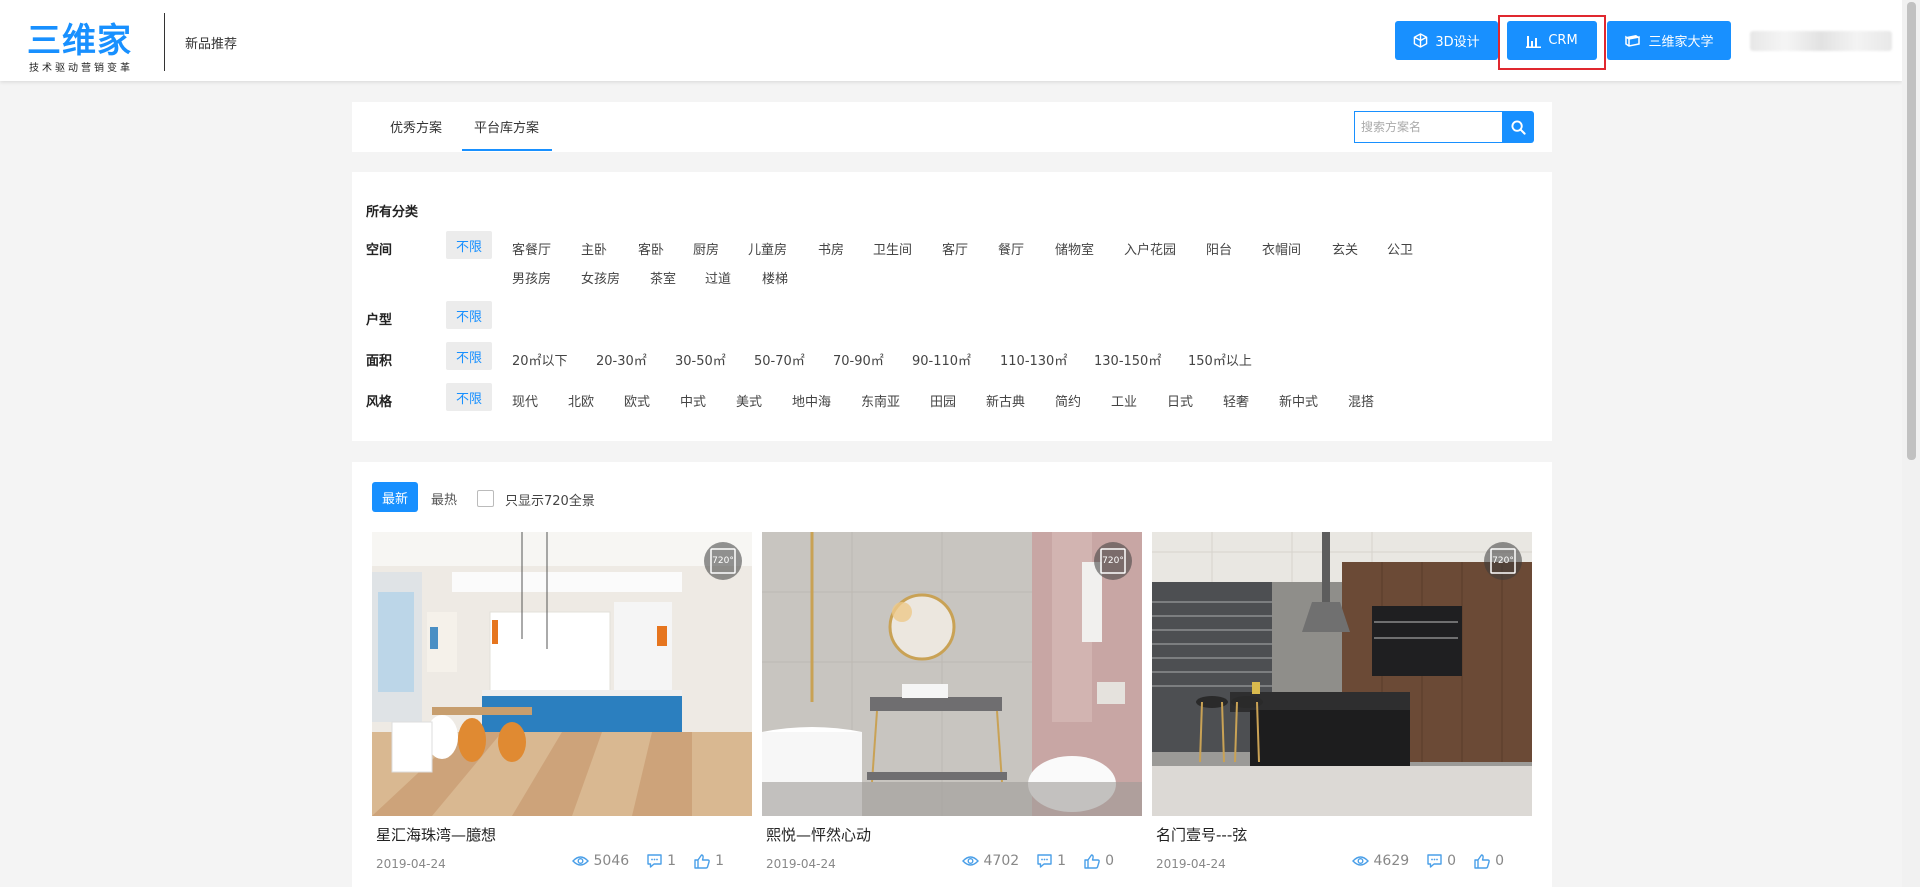 The height and width of the screenshot is (887, 1920). Describe the element at coordinates (775, 277) in the screenshot. I see `filter-option: 楼梯` at that location.